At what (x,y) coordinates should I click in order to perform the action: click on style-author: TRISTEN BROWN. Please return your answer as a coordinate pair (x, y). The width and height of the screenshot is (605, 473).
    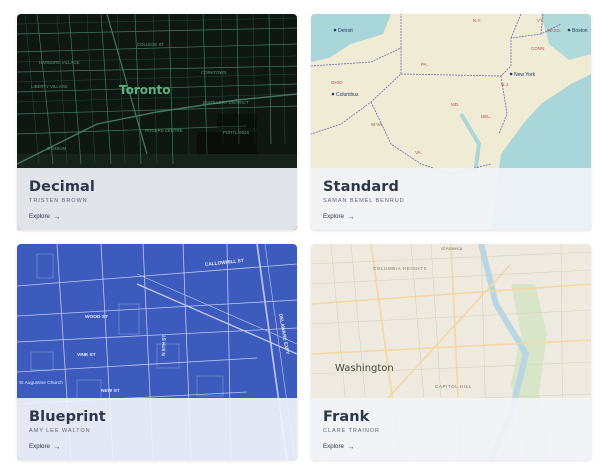
    Looking at the image, I should click on (58, 201).